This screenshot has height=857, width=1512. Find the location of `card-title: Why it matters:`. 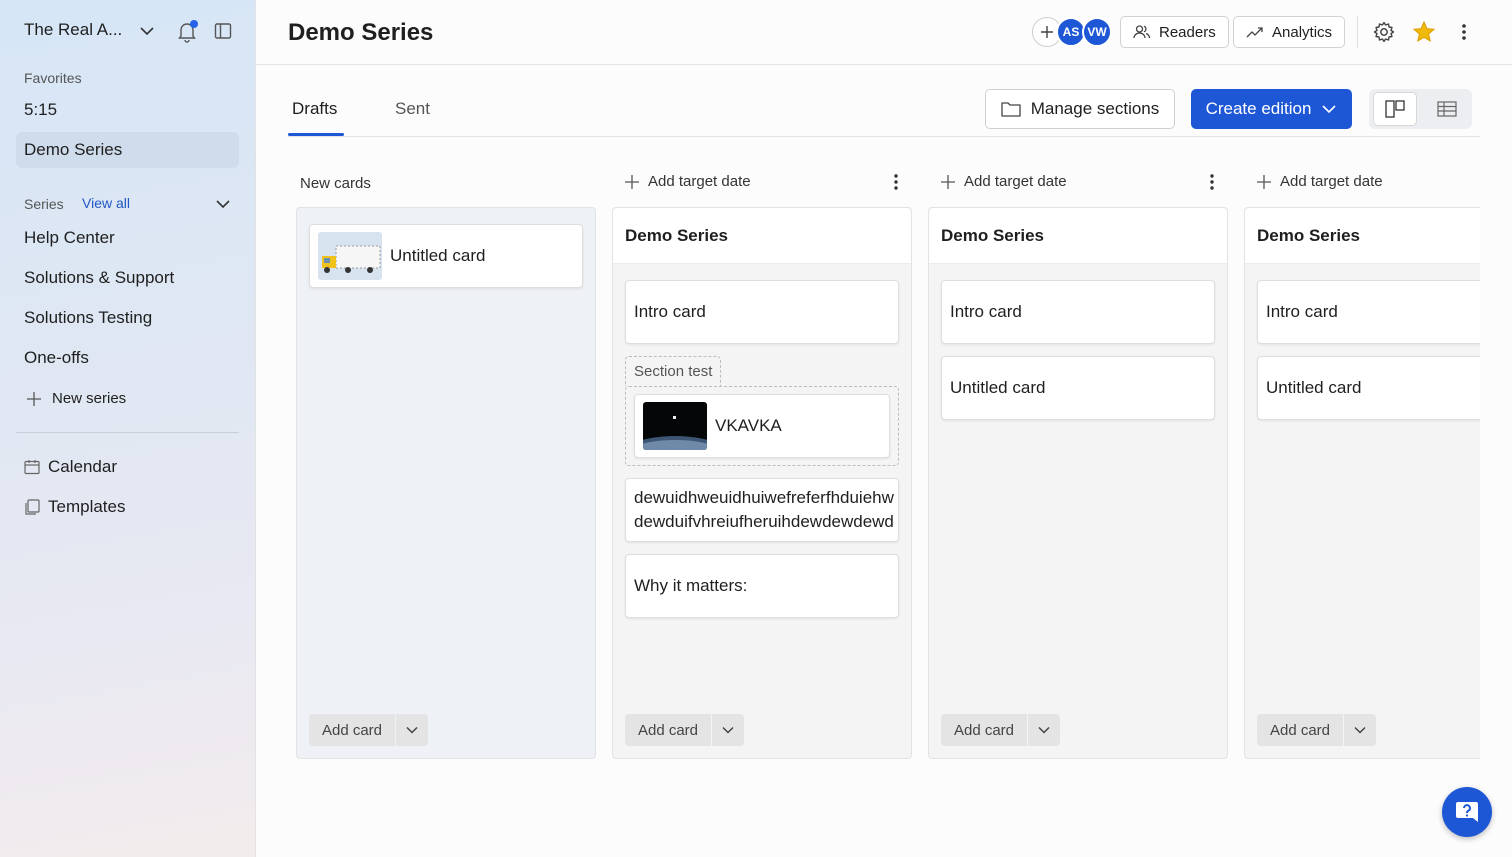

card-title: Why it matters: is located at coordinates (691, 585).